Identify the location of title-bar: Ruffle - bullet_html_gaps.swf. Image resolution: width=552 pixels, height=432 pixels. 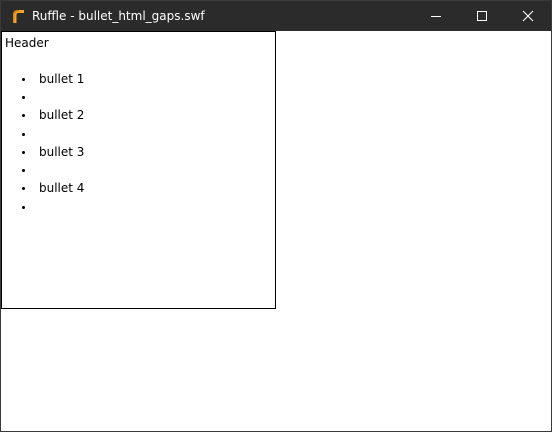
(276, 16).